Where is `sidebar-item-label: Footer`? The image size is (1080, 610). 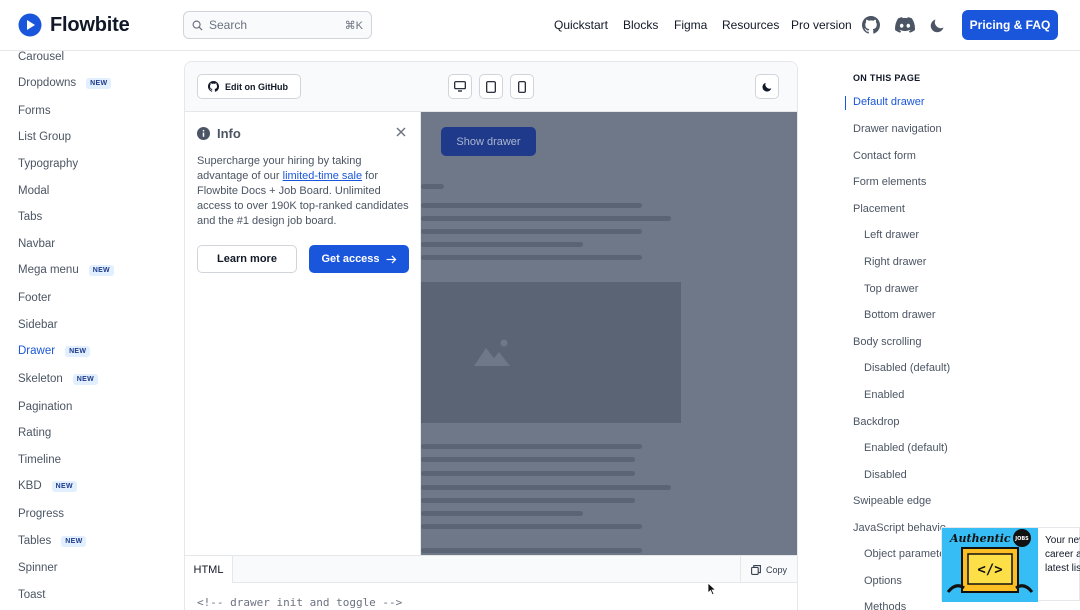
sidebar-item-label: Footer is located at coordinates (35, 298).